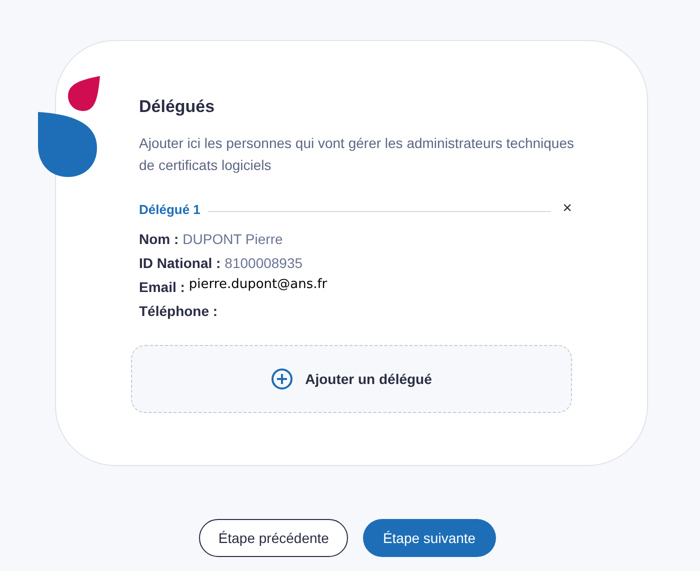 This screenshot has width=700, height=571. What do you see at coordinates (258, 285) in the screenshot?
I see `field-value: pierre.dupont@ans.fr` at bounding box center [258, 285].